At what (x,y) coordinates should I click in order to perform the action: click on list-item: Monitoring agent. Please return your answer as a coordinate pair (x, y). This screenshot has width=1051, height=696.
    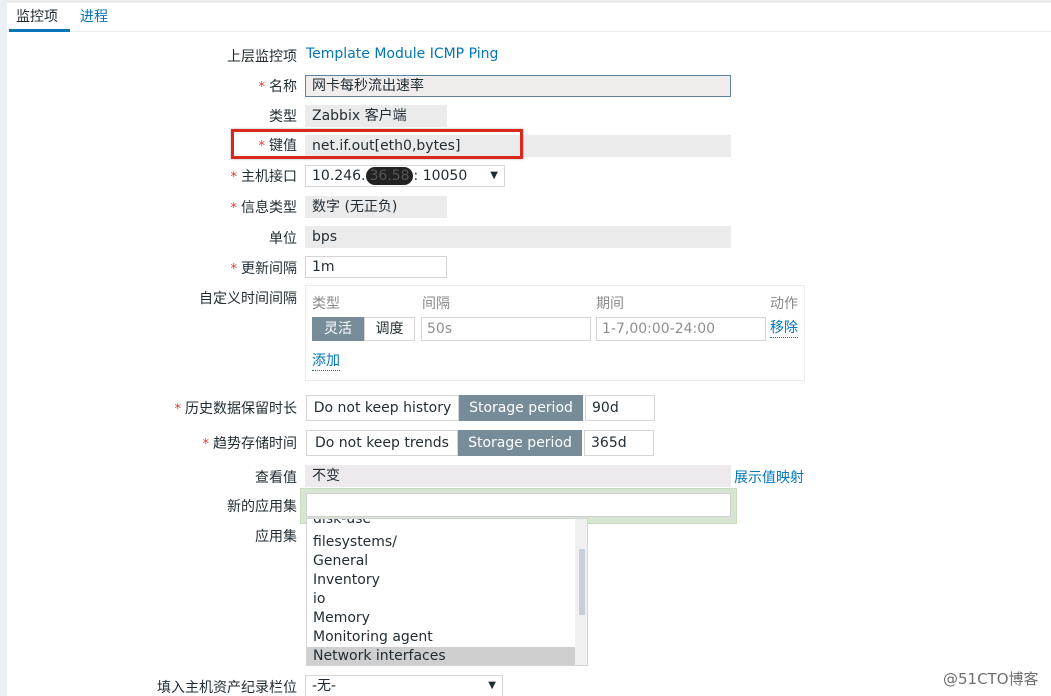
    Looking at the image, I should click on (441, 637).